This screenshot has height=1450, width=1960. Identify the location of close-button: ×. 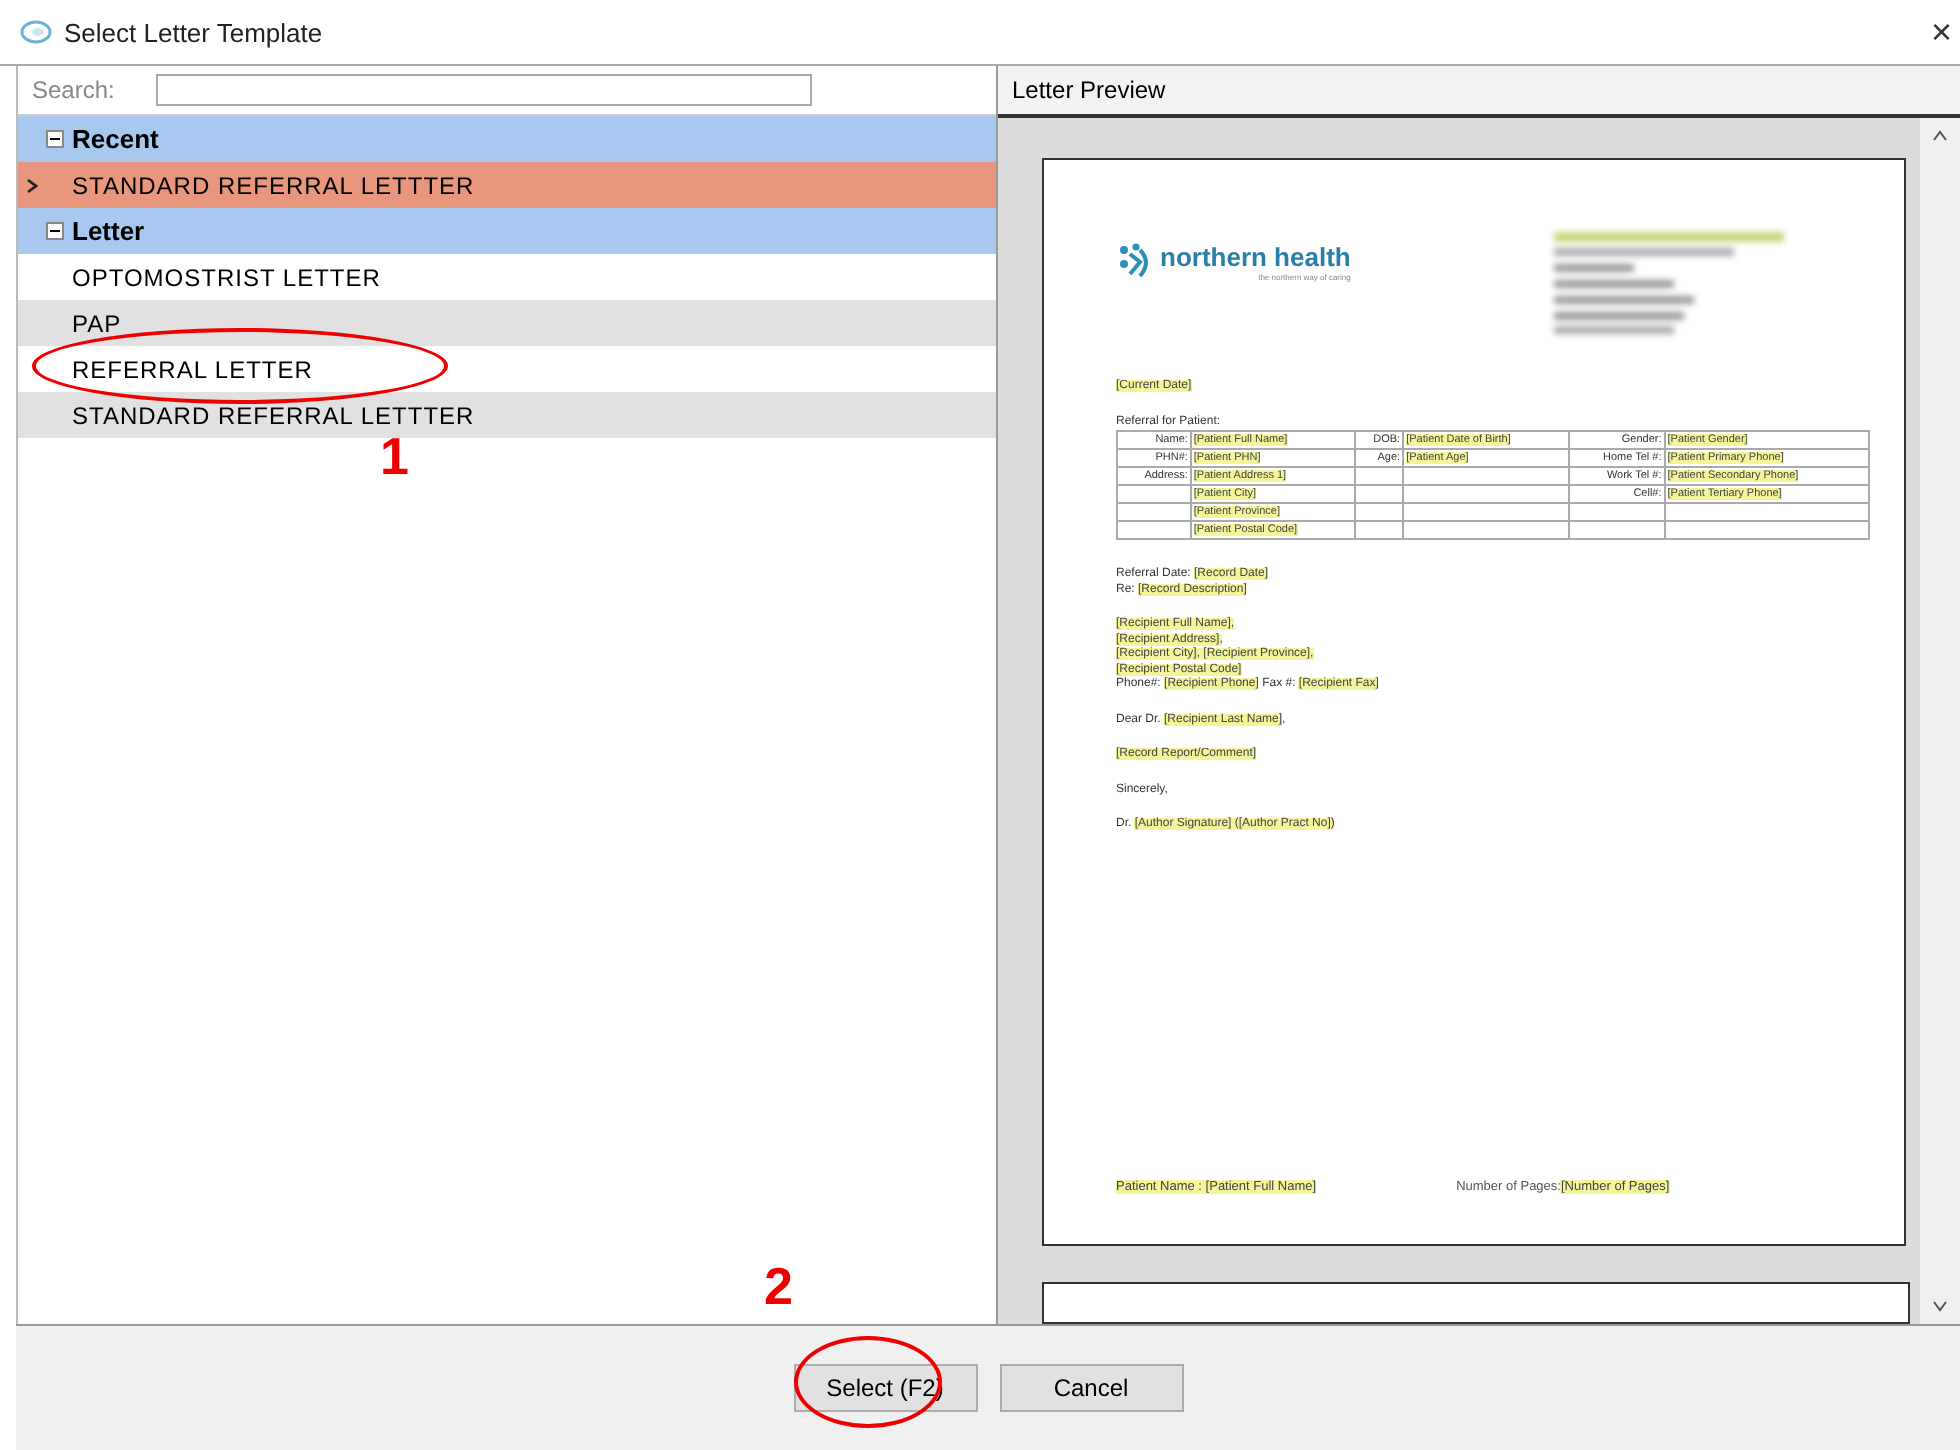
(1941, 32).